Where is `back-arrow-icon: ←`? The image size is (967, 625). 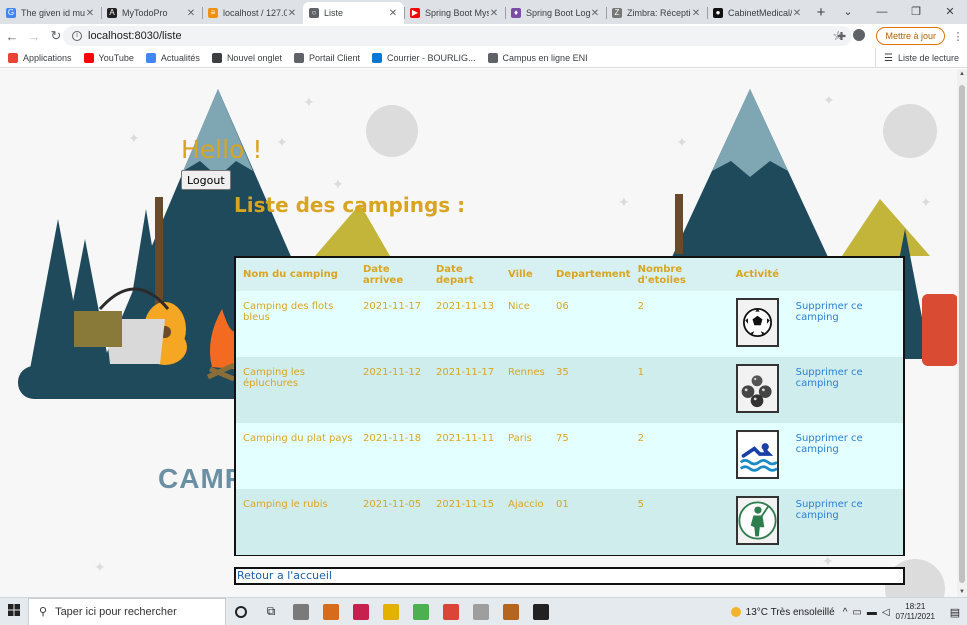 back-arrow-icon: ← is located at coordinates (12, 36).